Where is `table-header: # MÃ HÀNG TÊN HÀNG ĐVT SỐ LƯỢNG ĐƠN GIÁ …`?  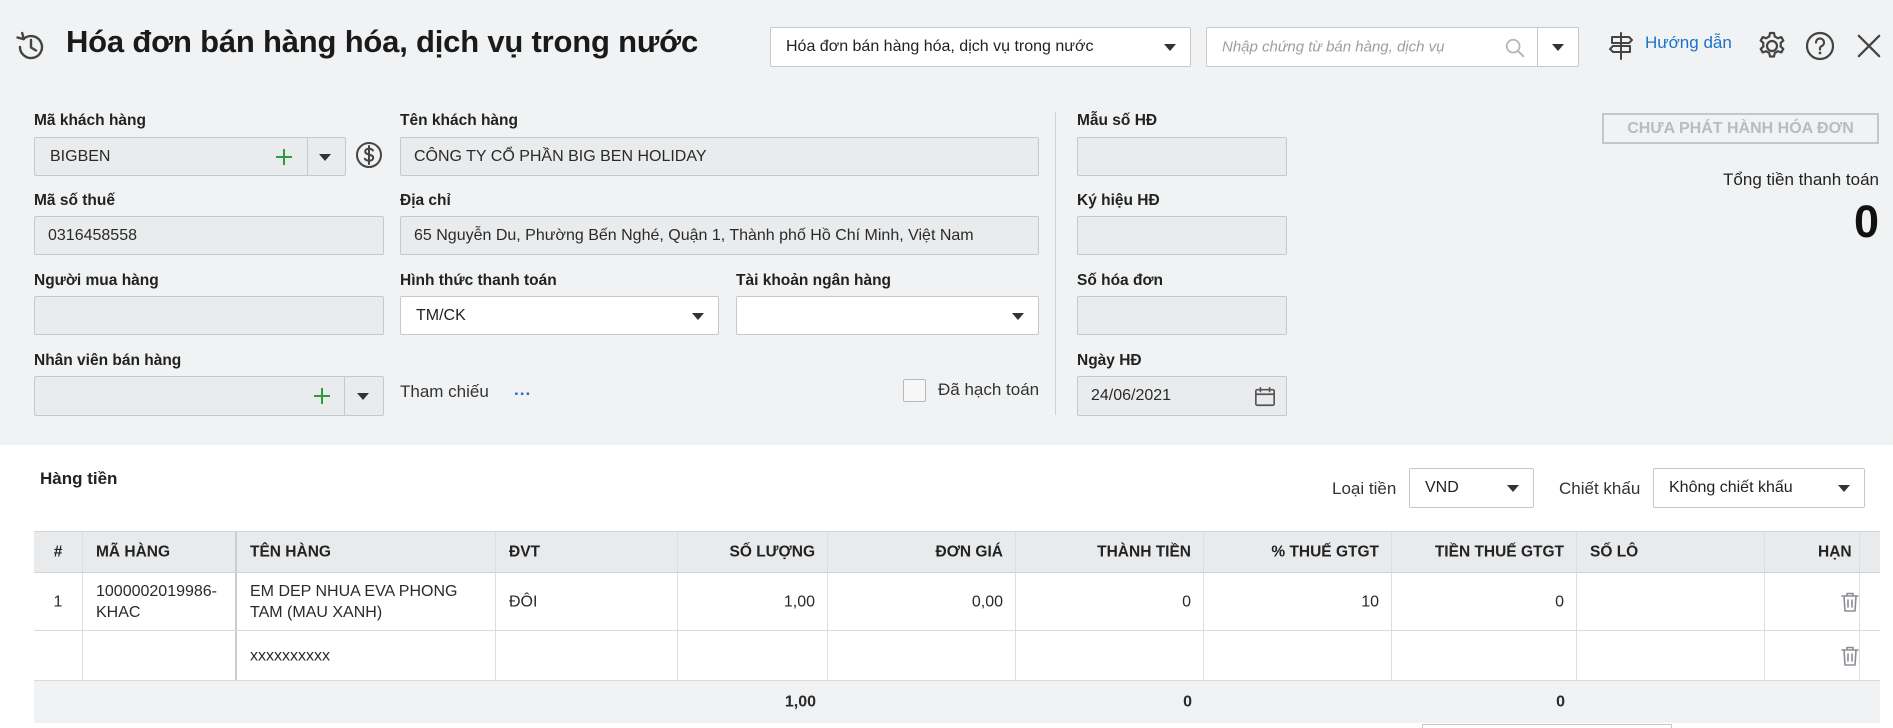 table-header: # MÃ HÀNG TÊN HÀNG ĐVT SỐ LƯỢNG ĐƠN GIÁ … is located at coordinates (957, 552).